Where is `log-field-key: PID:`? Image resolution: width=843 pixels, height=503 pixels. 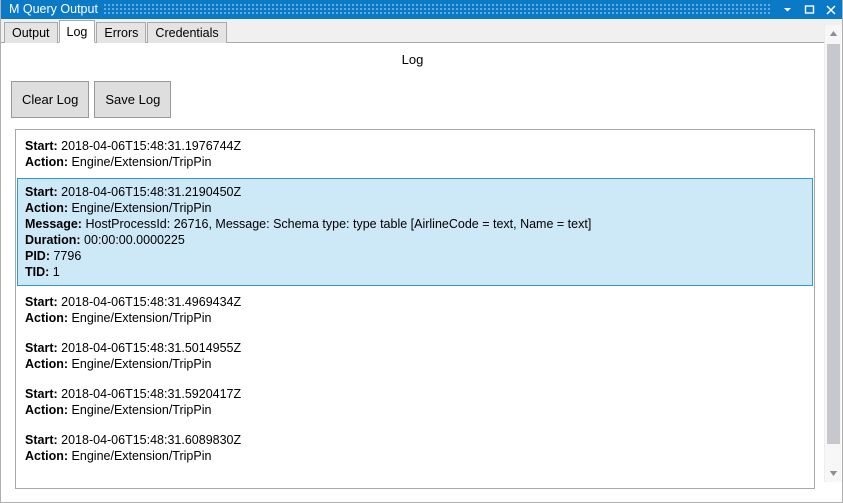
log-field-key: PID: is located at coordinates (37, 256).